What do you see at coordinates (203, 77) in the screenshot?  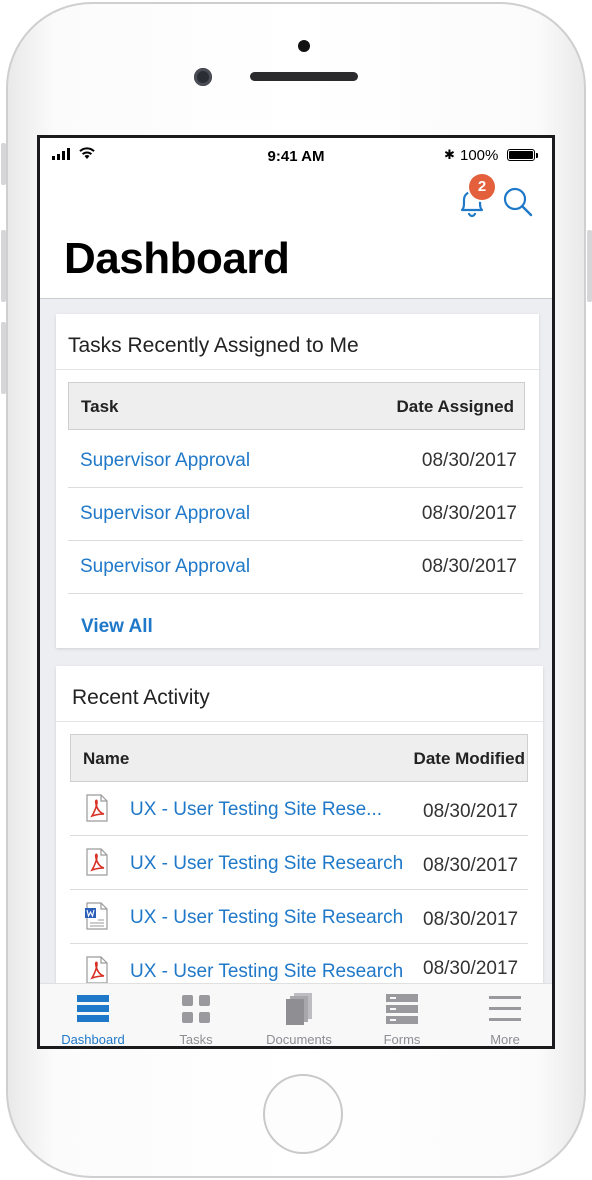 I see `front-camera` at bounding box center [203, 77].